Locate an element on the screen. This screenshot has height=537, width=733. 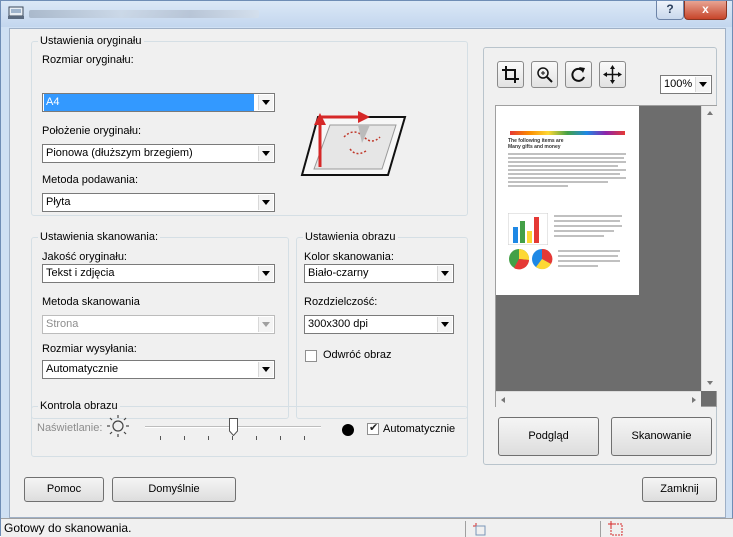
close-button-label: Zamknij is located at coordinates (679, 489).